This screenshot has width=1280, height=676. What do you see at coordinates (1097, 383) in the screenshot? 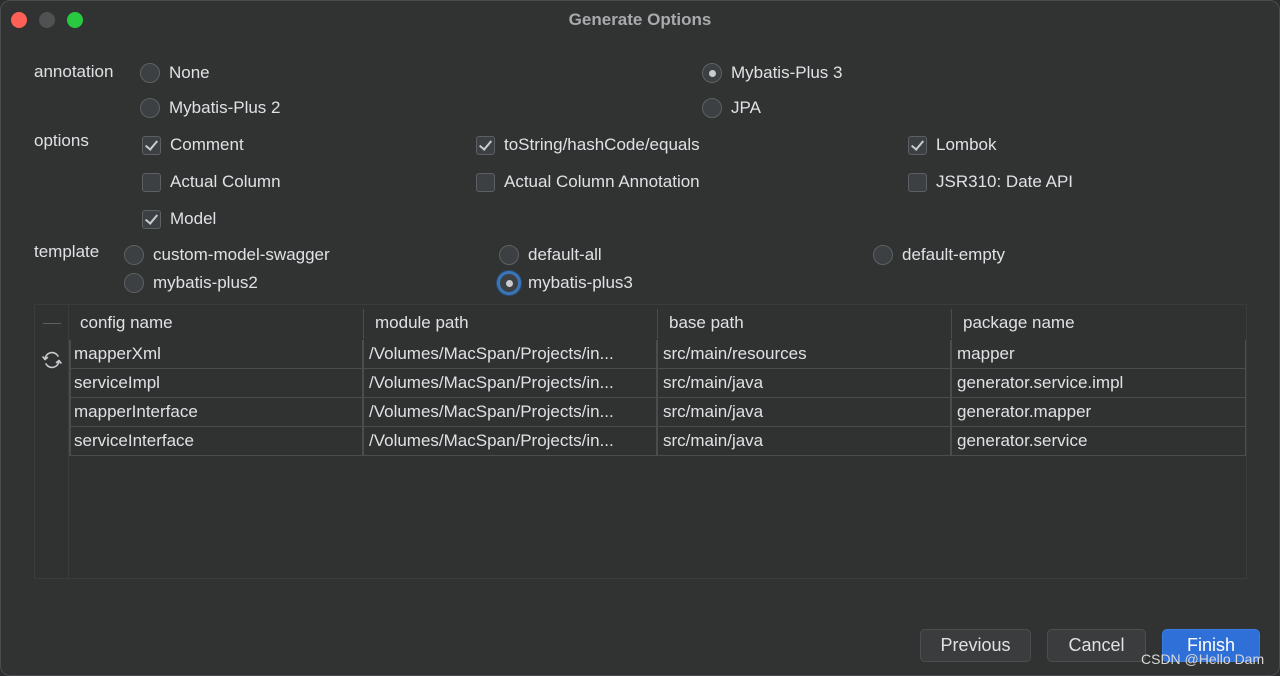
I see `cell-package-name: generator.service.impl` at bounding box center [1097, 383].